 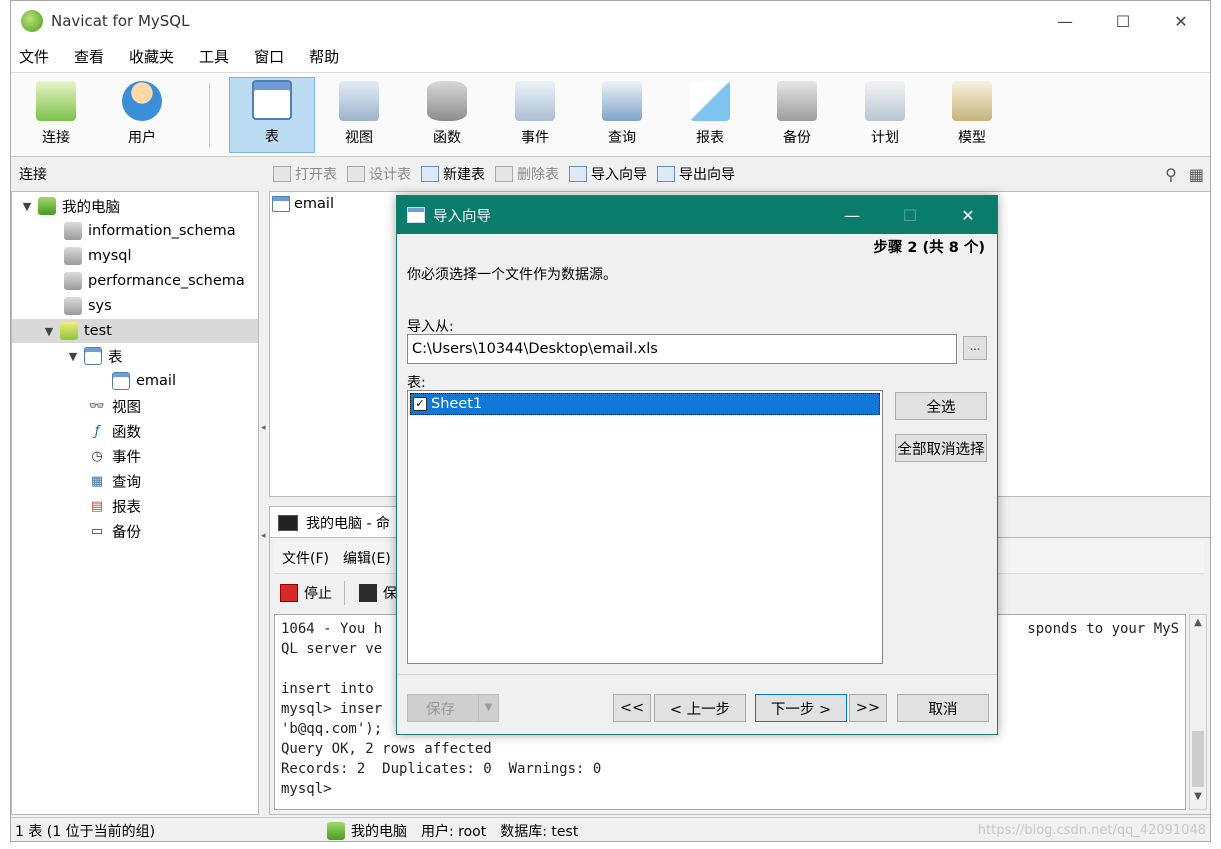 I want to click on tree-item-performance-schema: performance_schema, so click(x=135, y=281).